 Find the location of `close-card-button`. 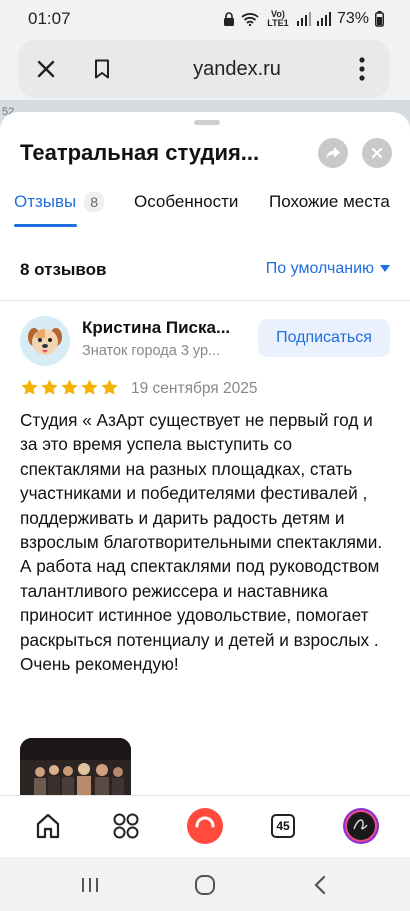

close-card-button is located at coordinates (377, 153).